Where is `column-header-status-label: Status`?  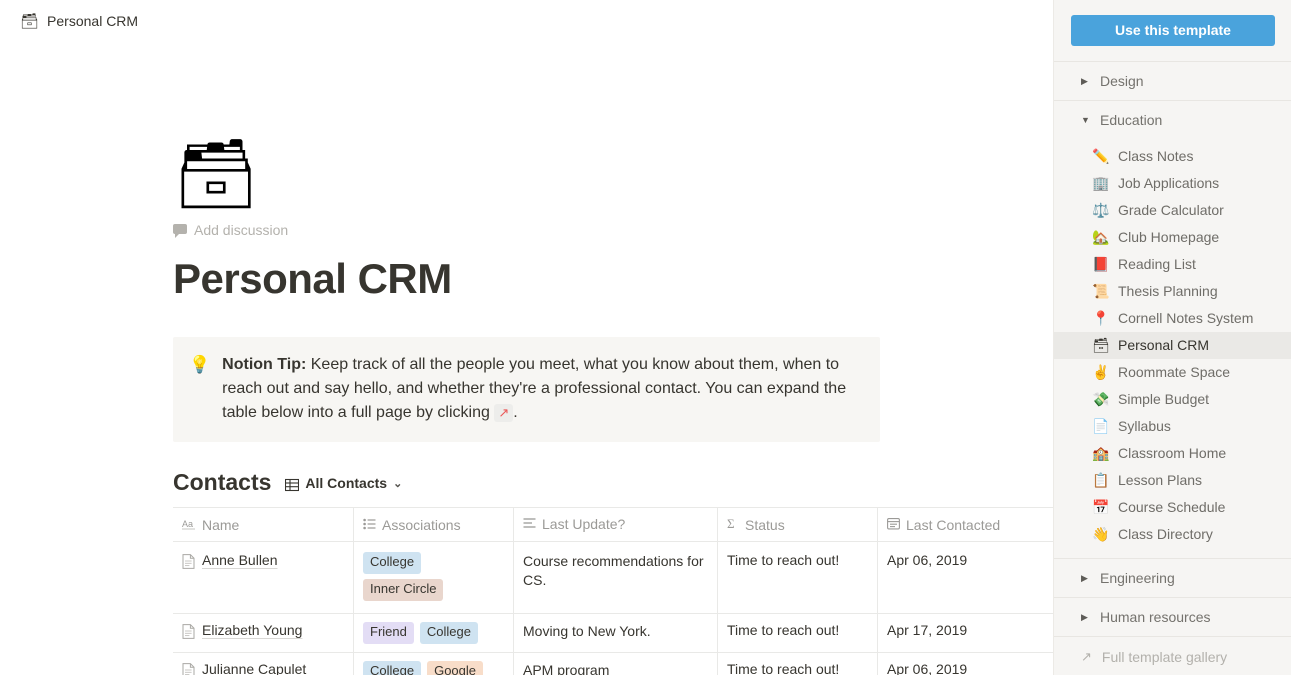 column-header-status-label: Status is located at coordinates (765, 524).